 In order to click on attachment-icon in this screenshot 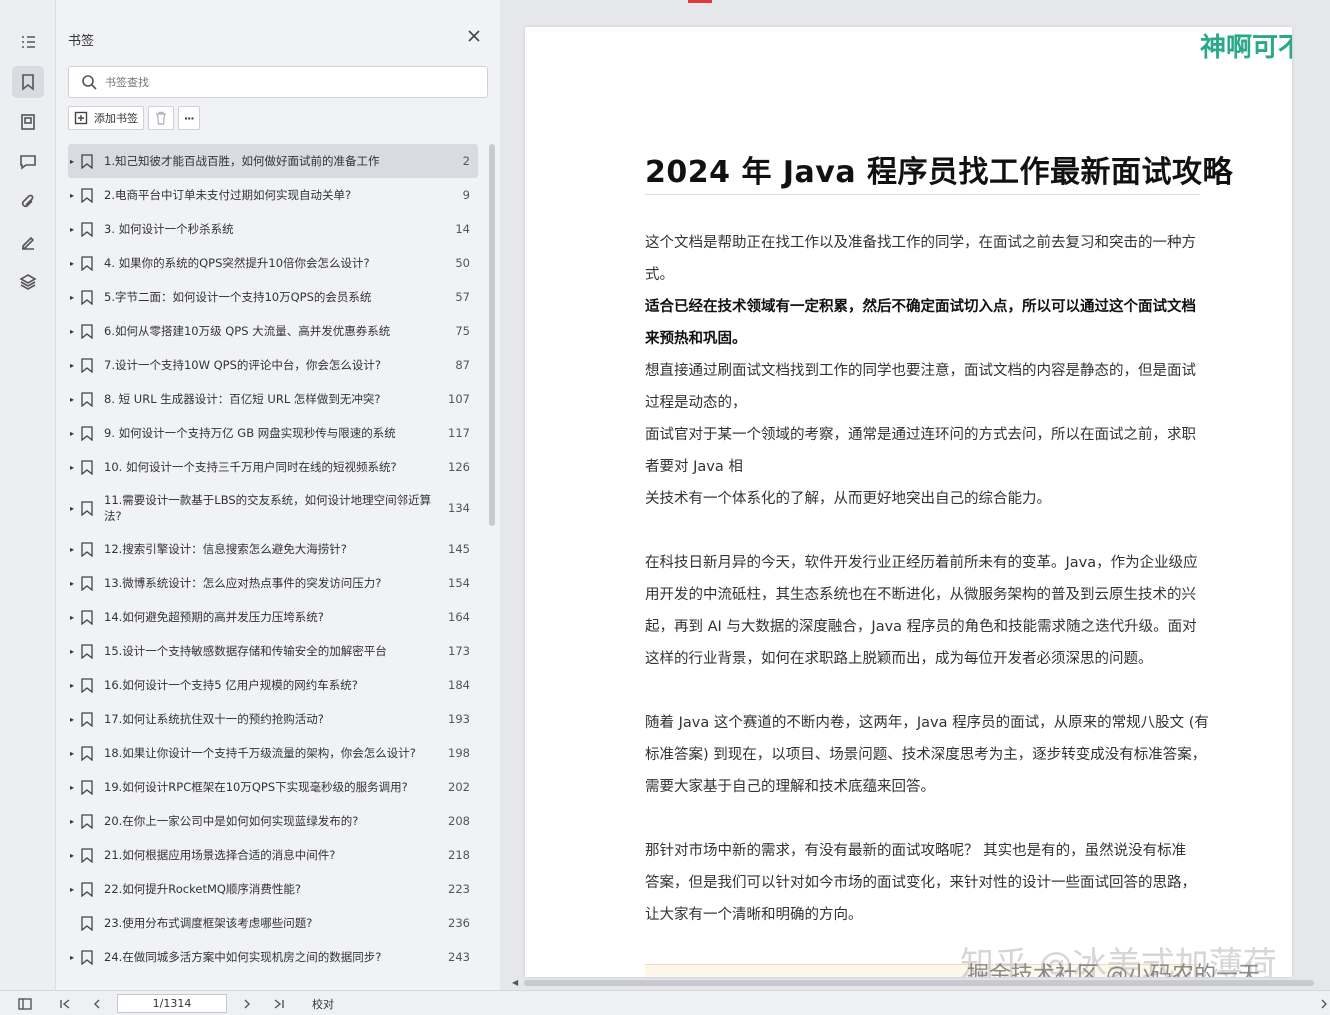, I will do `click(28, 202)`.